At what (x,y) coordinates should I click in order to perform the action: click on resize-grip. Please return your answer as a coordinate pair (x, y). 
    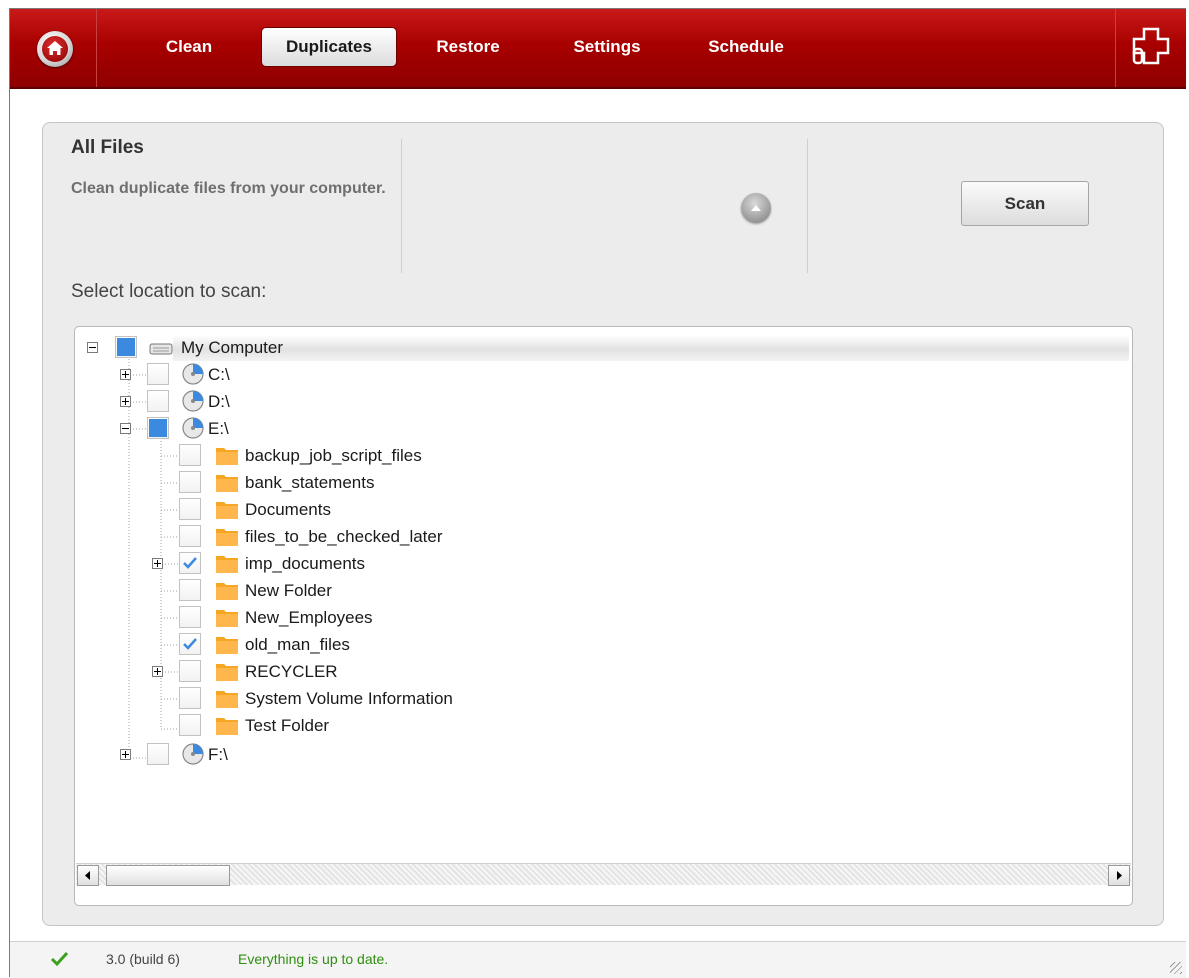
    Looking at the image, I should click on (1176, 968).